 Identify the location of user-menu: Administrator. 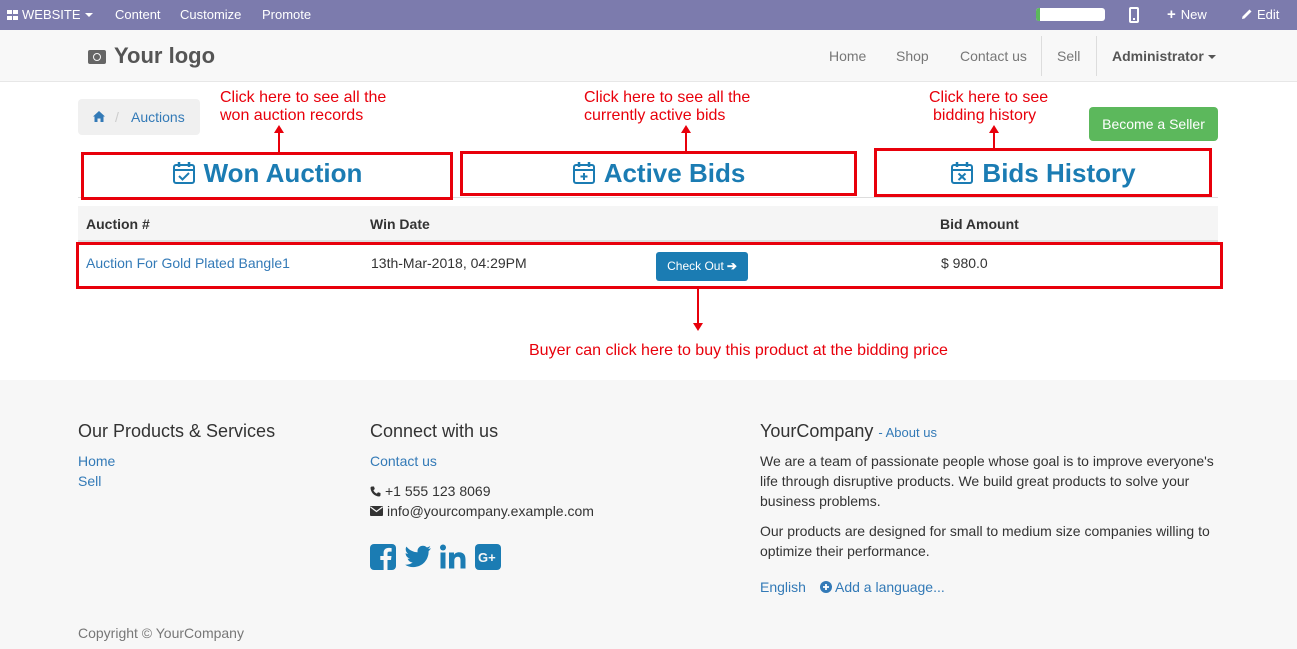
(1164, 56).